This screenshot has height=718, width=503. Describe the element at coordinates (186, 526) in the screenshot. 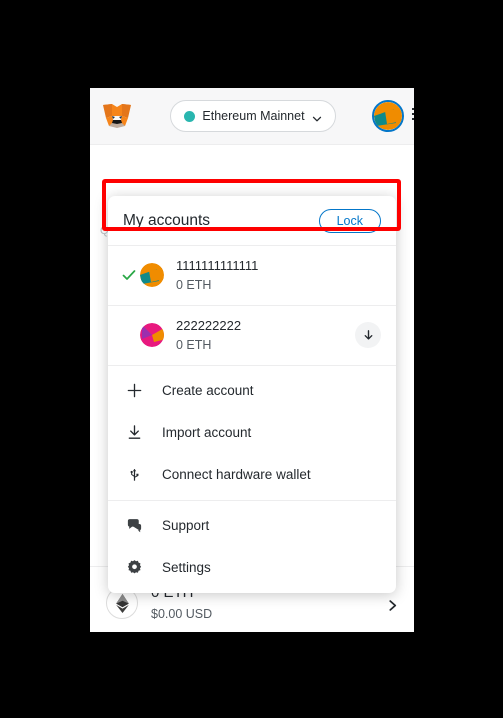

I see `menu-item-label: Support` at that location.